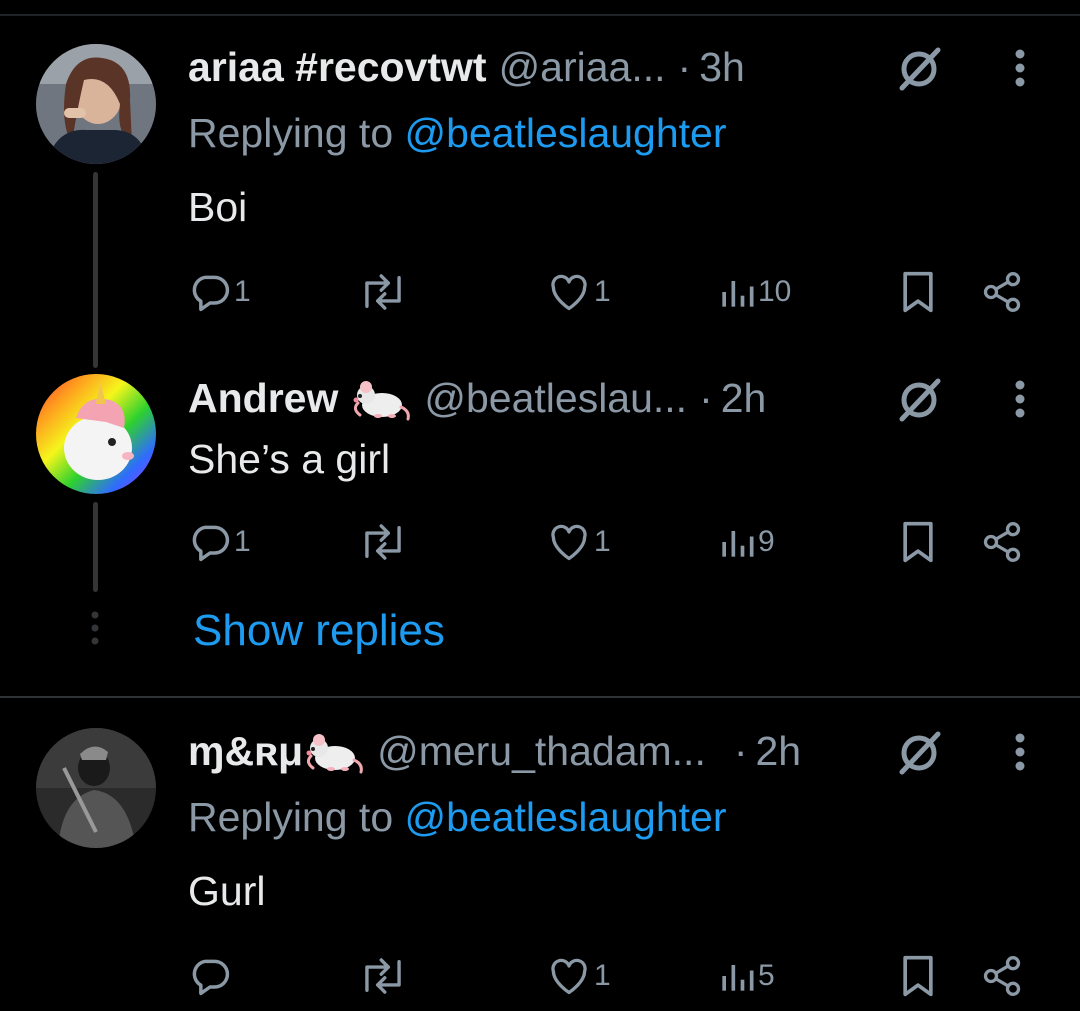  What do you see at coordinates (337, 67) in the screenshot?
I see `display-name: ariaa #recovtwt` at bounding box center [337, 67].